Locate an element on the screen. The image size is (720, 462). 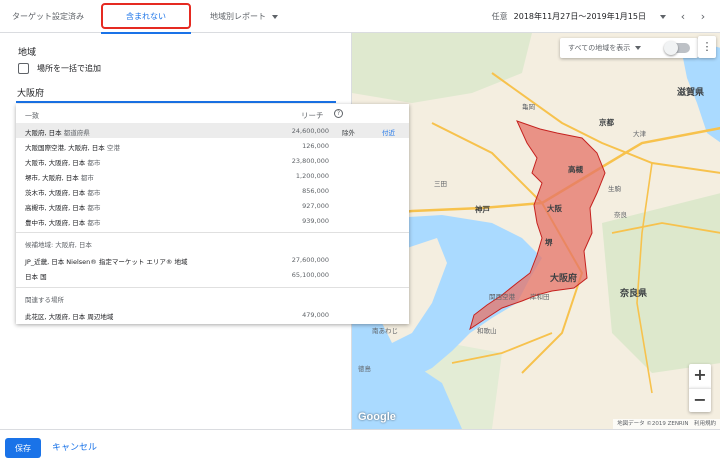
show-all-regions-control: すべての地域を表示 is located at coordinates (629, 48).